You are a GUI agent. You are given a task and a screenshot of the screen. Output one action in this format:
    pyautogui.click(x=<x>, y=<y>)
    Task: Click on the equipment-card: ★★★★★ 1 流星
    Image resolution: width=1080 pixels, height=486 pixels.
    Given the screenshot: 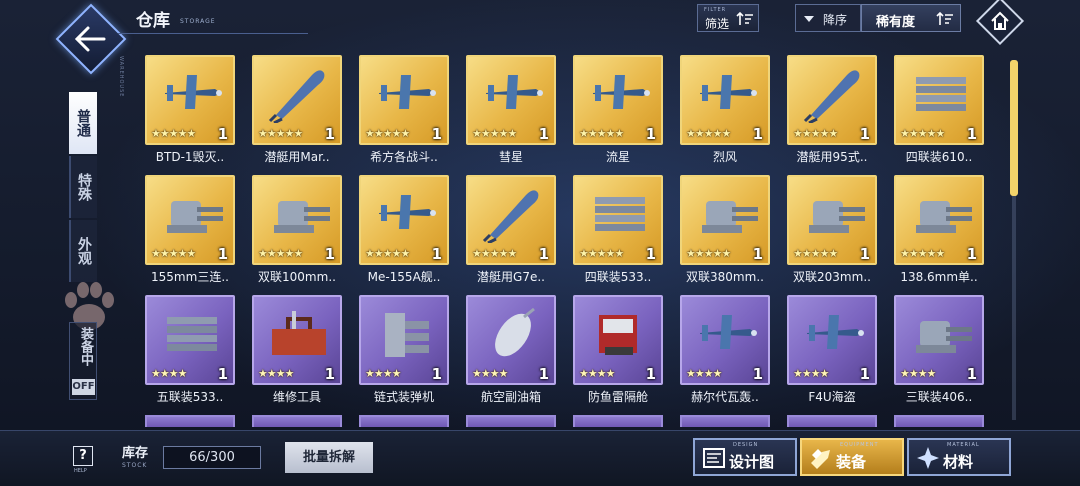 What is the action you would take?
    pyautogui.click(x=618, y=112)
    